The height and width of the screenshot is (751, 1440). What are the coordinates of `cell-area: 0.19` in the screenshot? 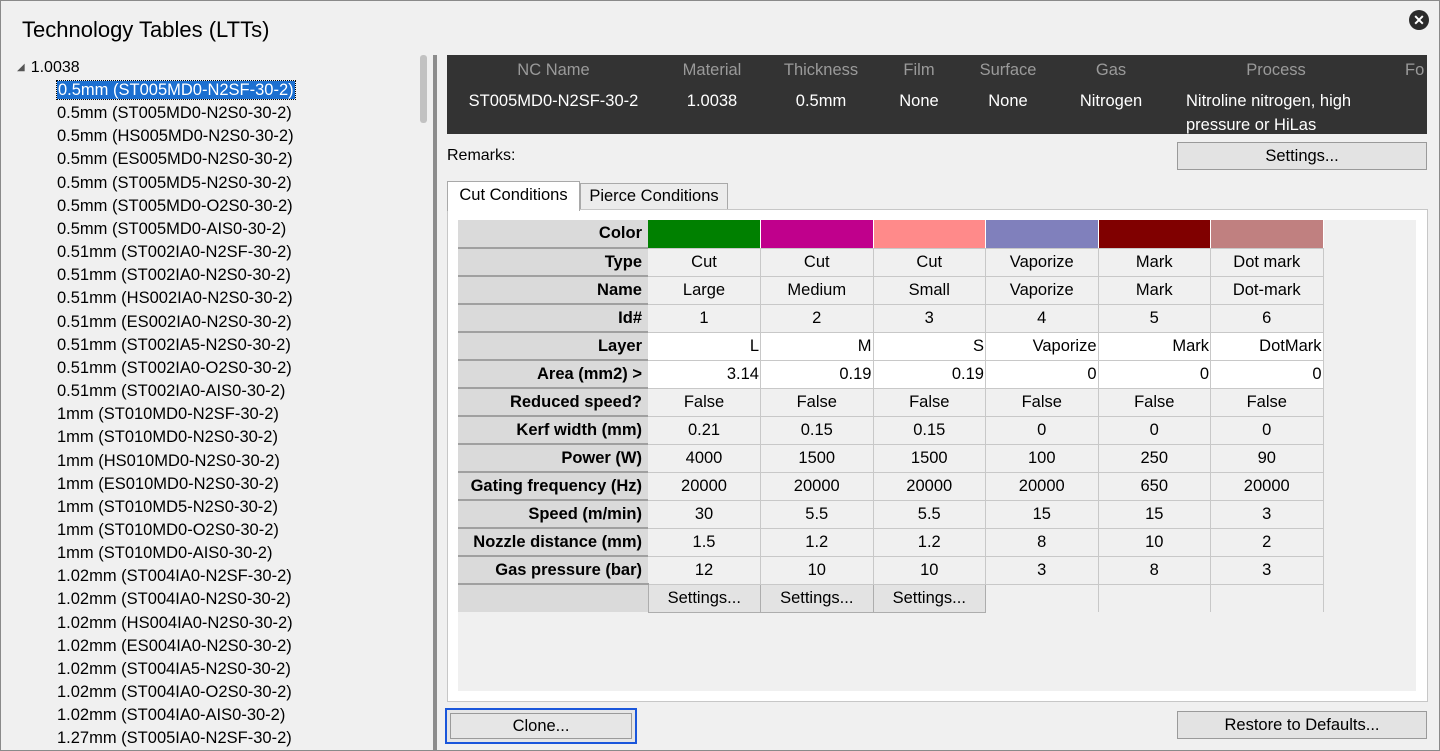 It's located at (929, 374).